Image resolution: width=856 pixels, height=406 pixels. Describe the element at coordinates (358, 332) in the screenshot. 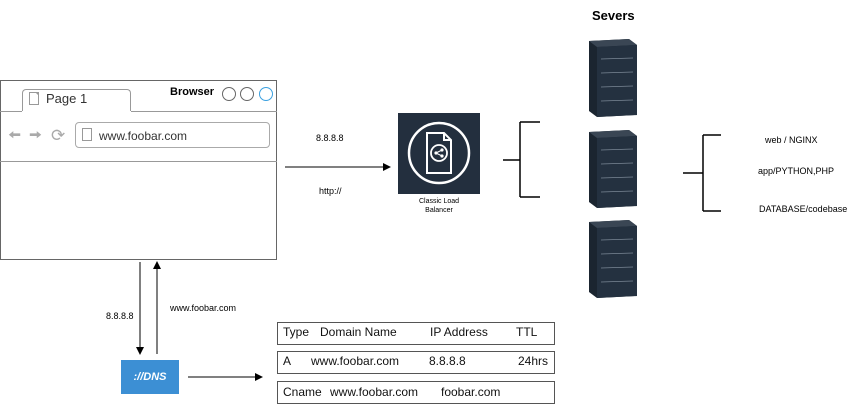

I see `dns-table-header: Domain Name` at that location.